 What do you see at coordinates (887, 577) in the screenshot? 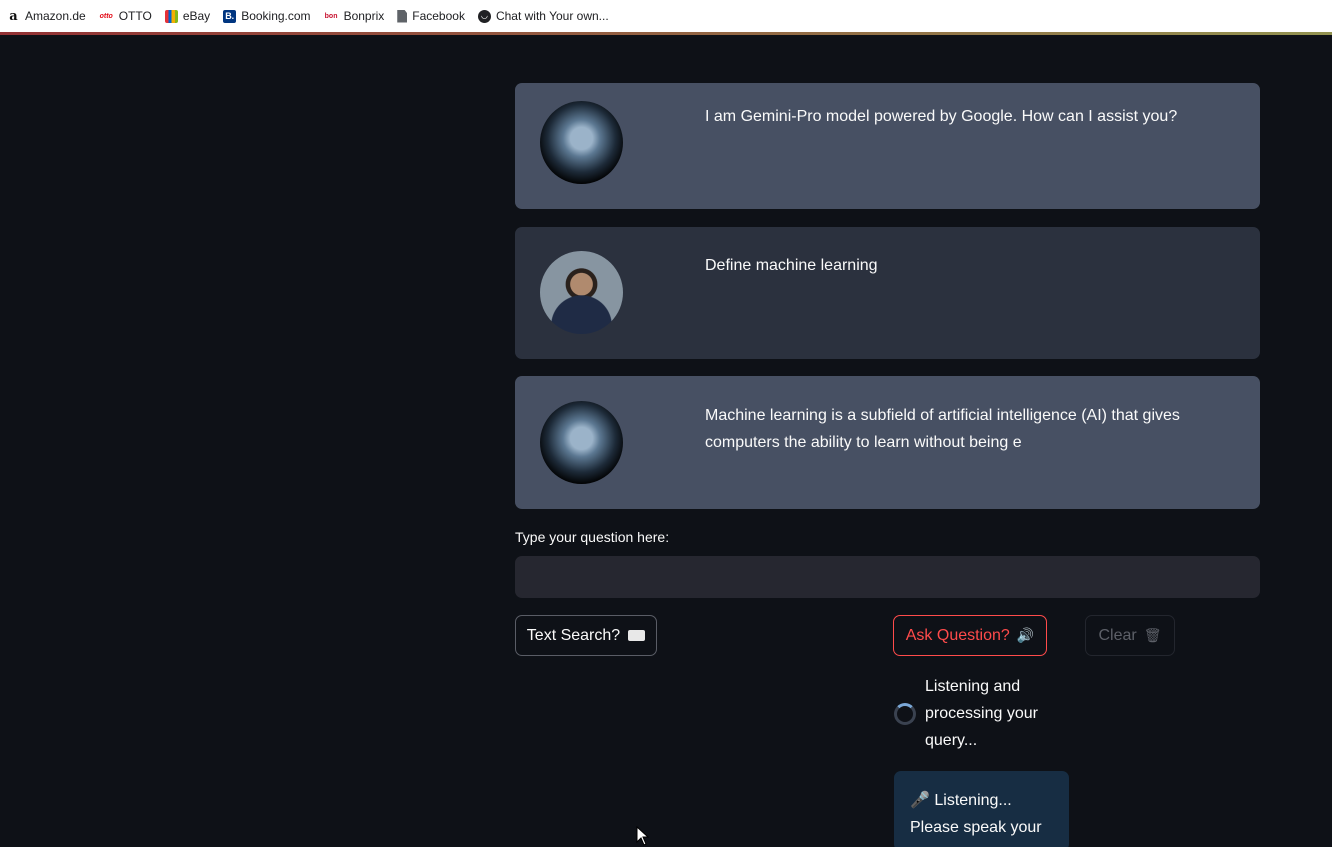
I see `question-input` at bounding box center [887, 577].